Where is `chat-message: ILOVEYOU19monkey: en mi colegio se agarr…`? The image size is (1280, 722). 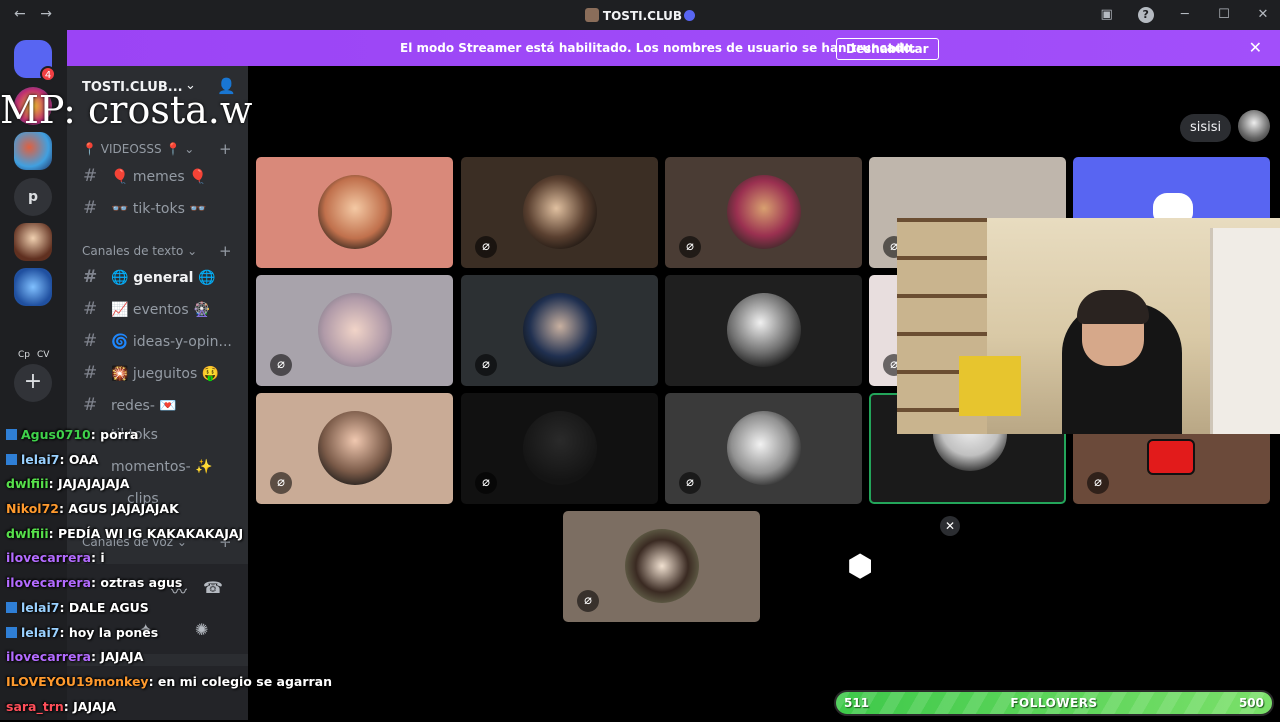 chat-message: ILOVEYOU19monkey: en mi colegio se agarr… is located at coordinates (166, 685).